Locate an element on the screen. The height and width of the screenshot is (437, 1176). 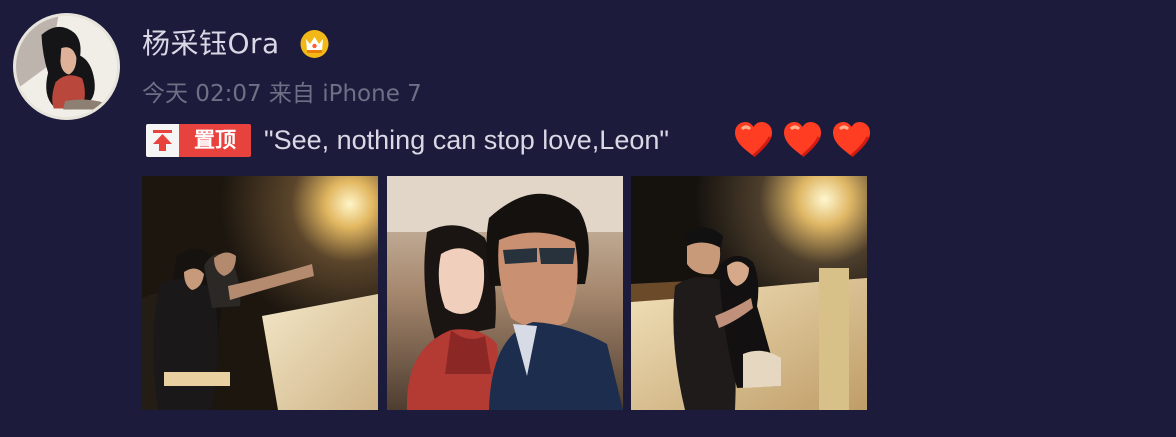
selfie-photo is located at coordinates (505, 293).